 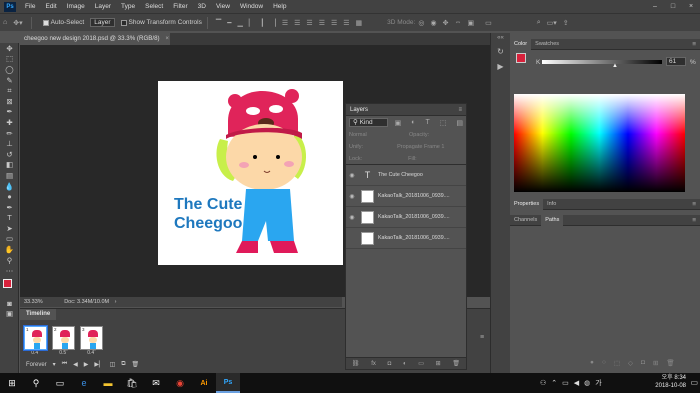 What do you see at coordinates (103, 6) in the screenshot?
I see `menu-layer: Layer` at bounding box center [103, 6].